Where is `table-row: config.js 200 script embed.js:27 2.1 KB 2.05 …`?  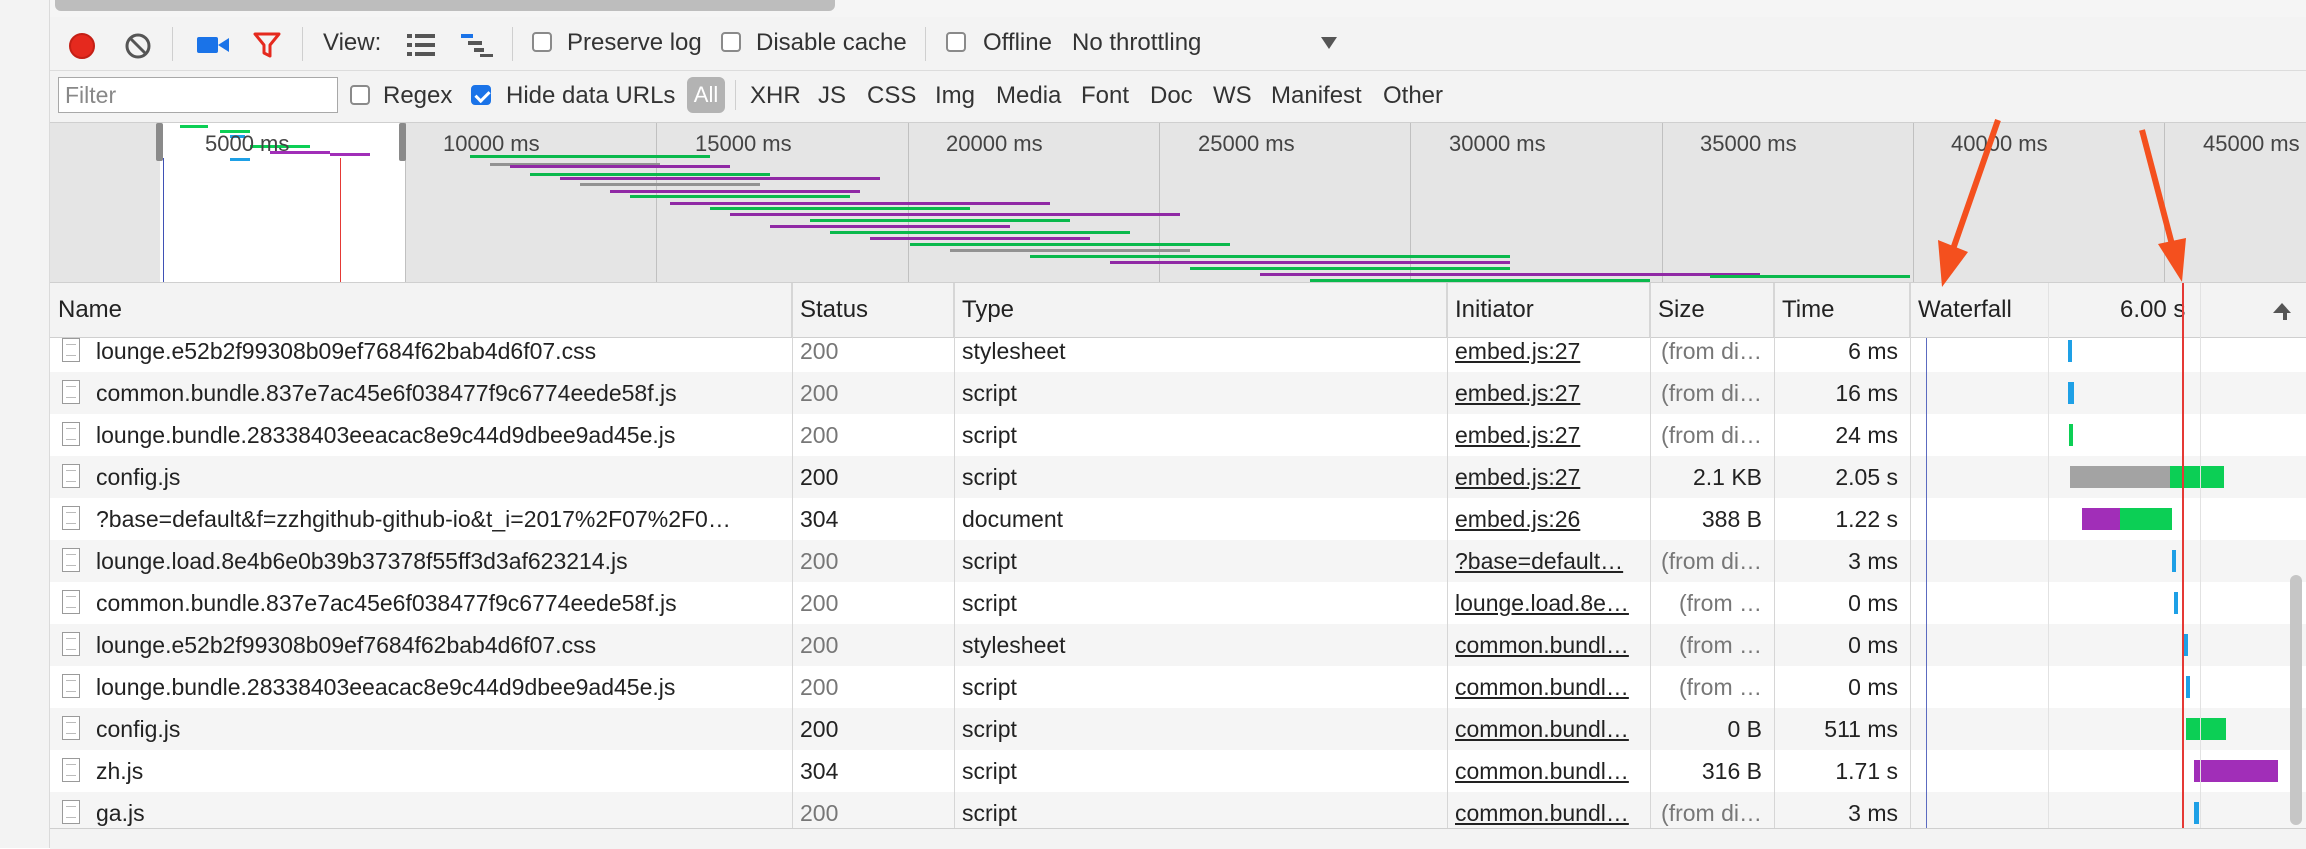 table-row: config.js 200 script embed.js:27 2.1 KB 2.05 … is located at coordinates (1178, 477).